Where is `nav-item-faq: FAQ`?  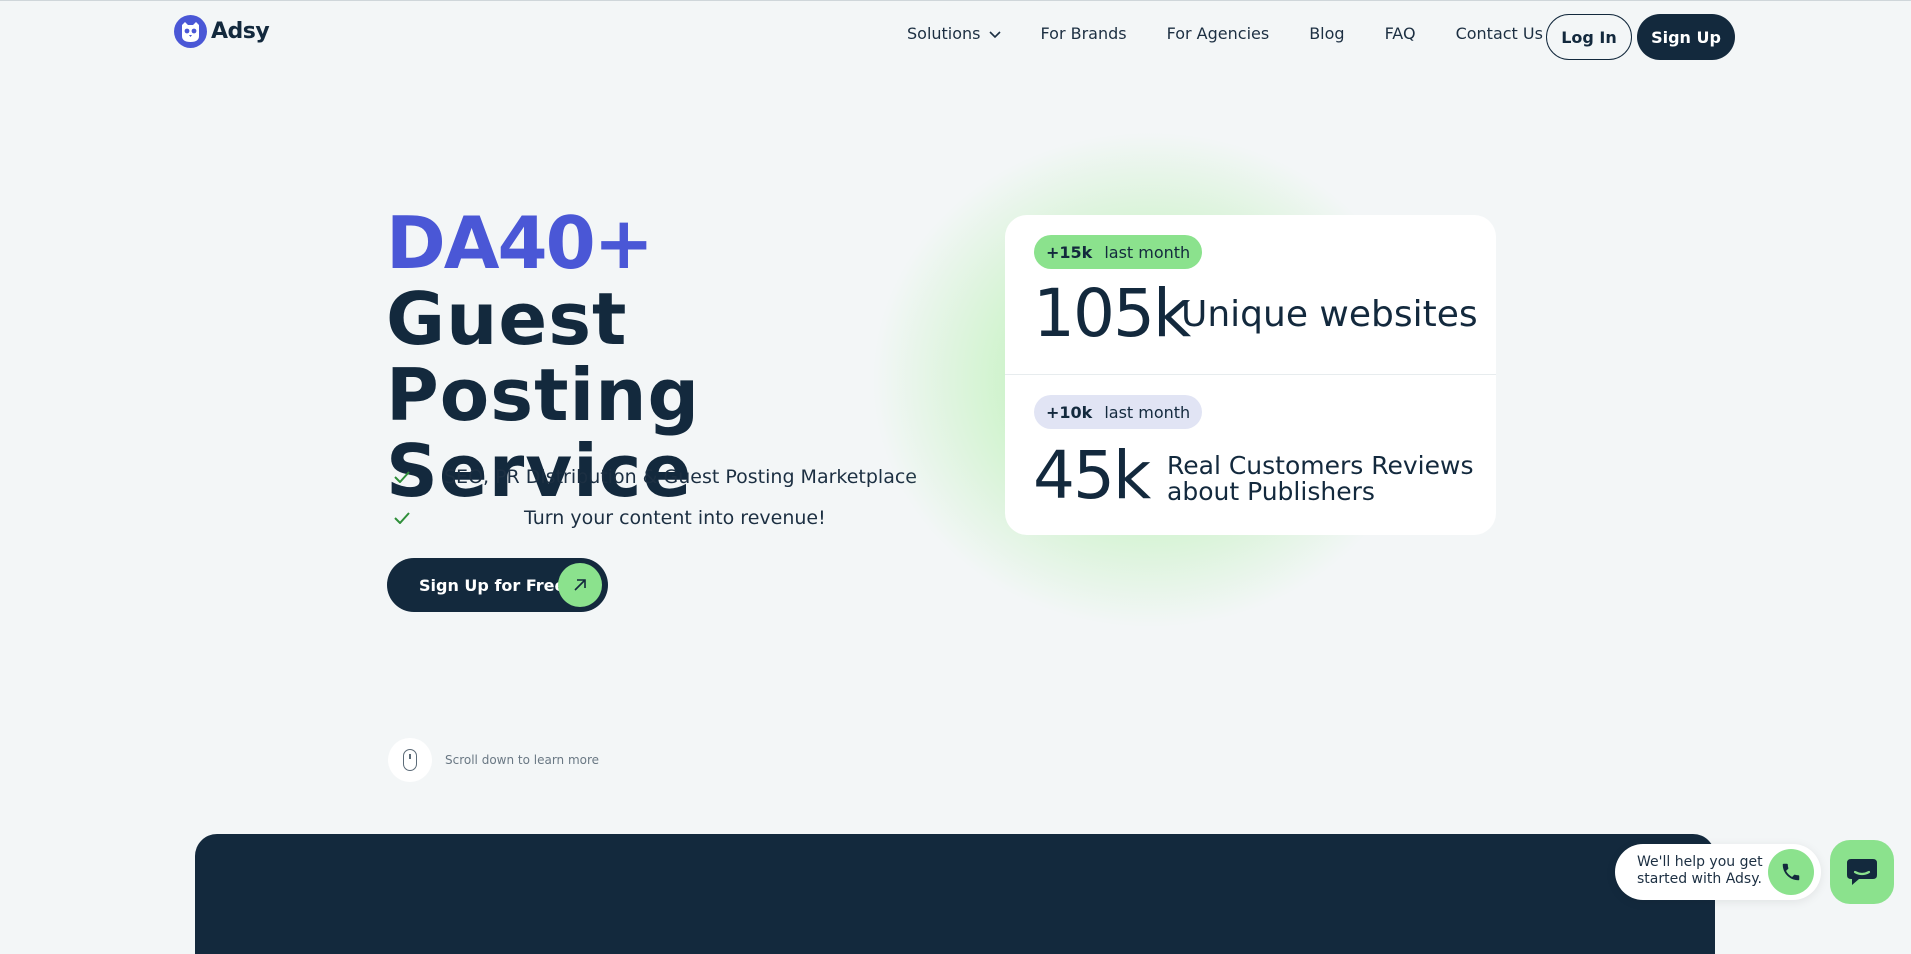 nav-item-faq: FAQ is located at coordinates (1400, 33).